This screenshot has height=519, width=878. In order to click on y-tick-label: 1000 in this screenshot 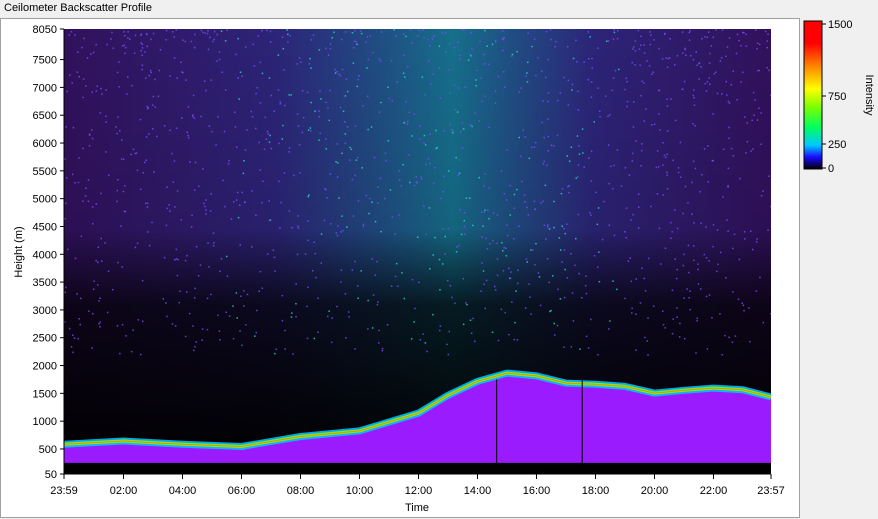, I will do `click(45, 422)`.